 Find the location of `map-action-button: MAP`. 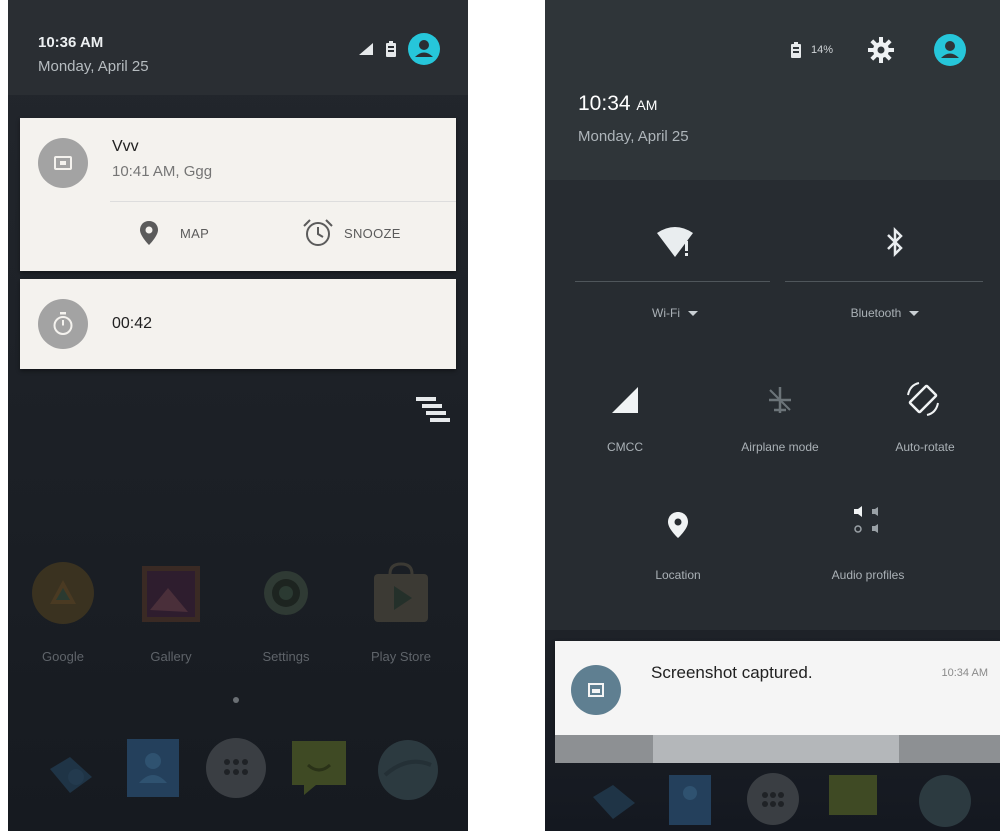

map-action-button: MAP is located at coordinates (174, 233).